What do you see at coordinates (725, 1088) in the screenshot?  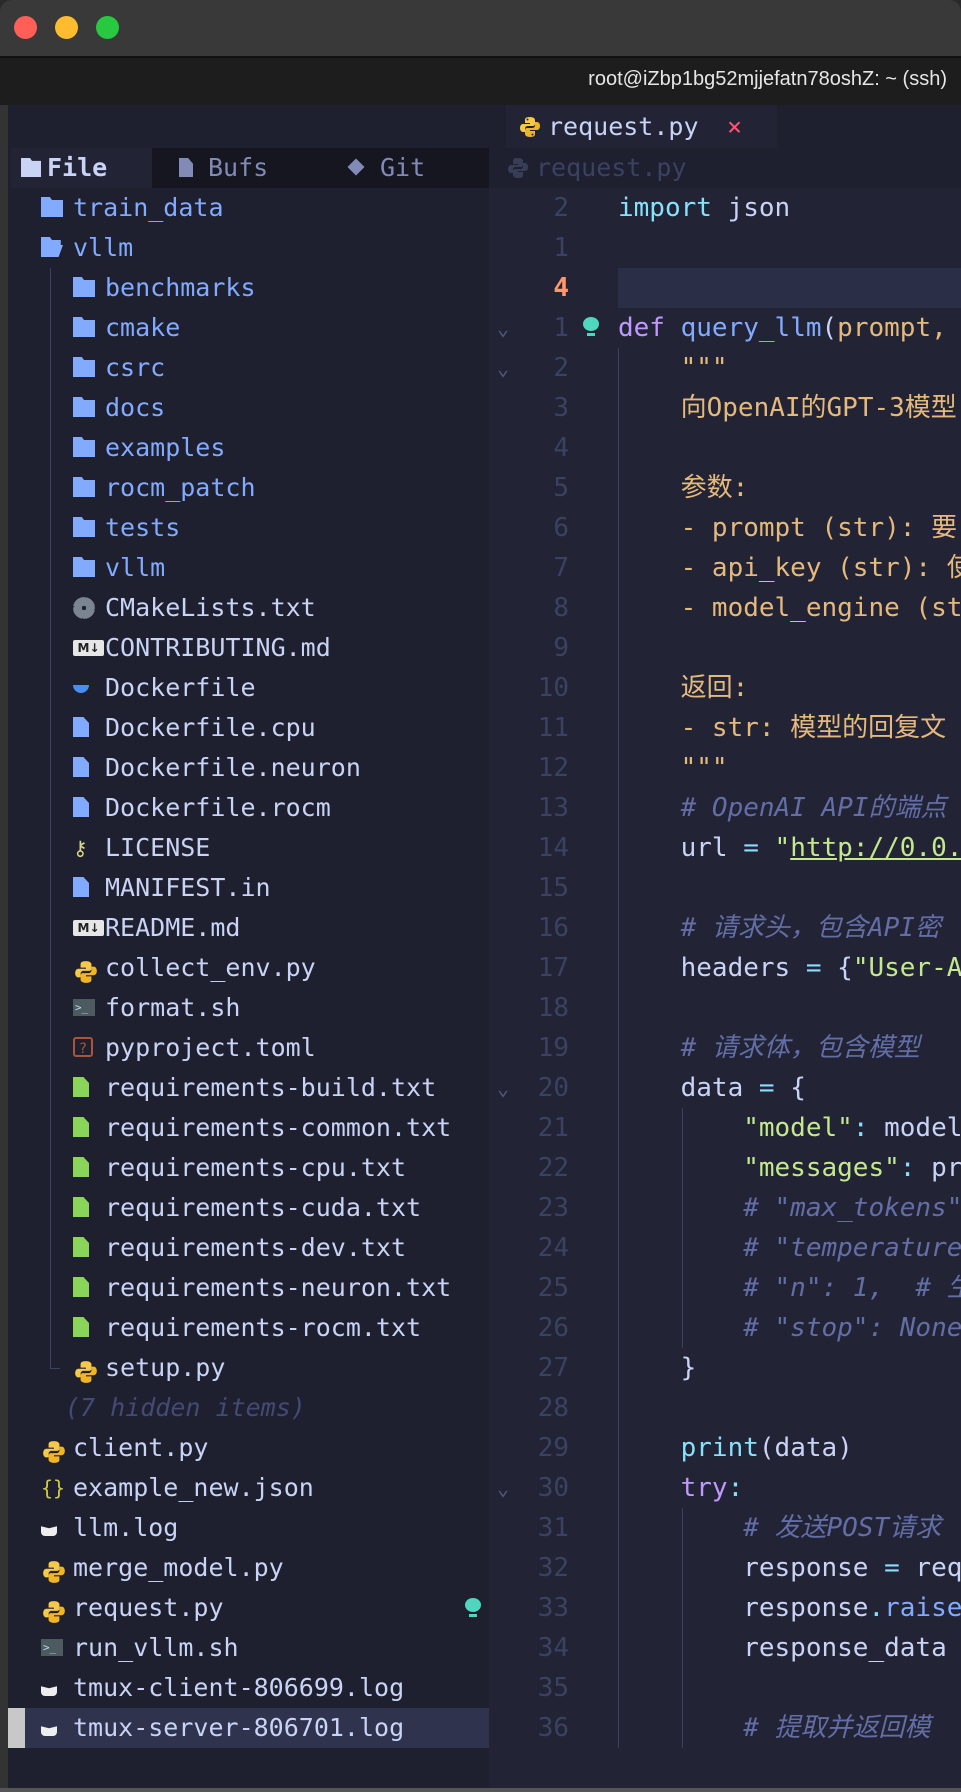 I see `code-line: ⌄ 20 data = {` at bounding box center [725, 1088].